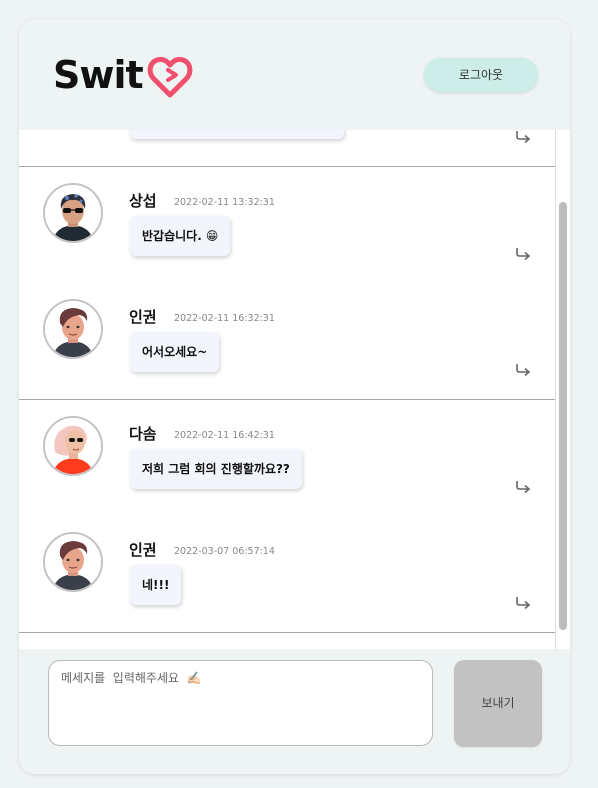 This screenshot has height=788, width=598. What do you see at coordinates (240, 703) in the screenshot?
I see `message-input` at bounding box center [240, 703].